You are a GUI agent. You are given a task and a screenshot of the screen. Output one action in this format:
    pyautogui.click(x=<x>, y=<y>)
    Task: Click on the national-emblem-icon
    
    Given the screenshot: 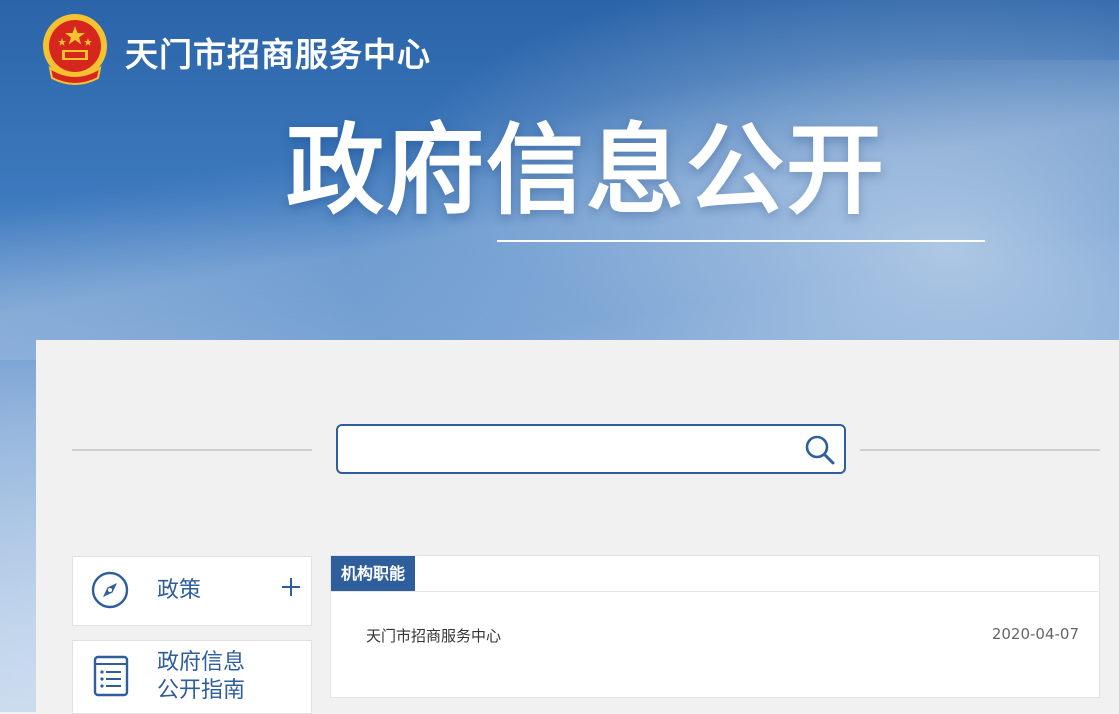 What is the action you would take?
    pyautogui.click(x=75, y=49)
    